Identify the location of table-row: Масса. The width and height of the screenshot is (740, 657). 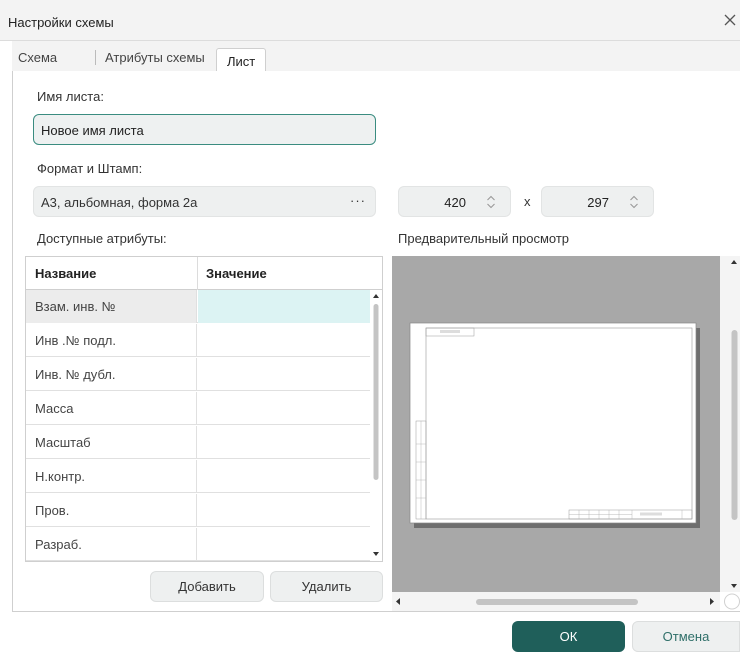
(198, 408).